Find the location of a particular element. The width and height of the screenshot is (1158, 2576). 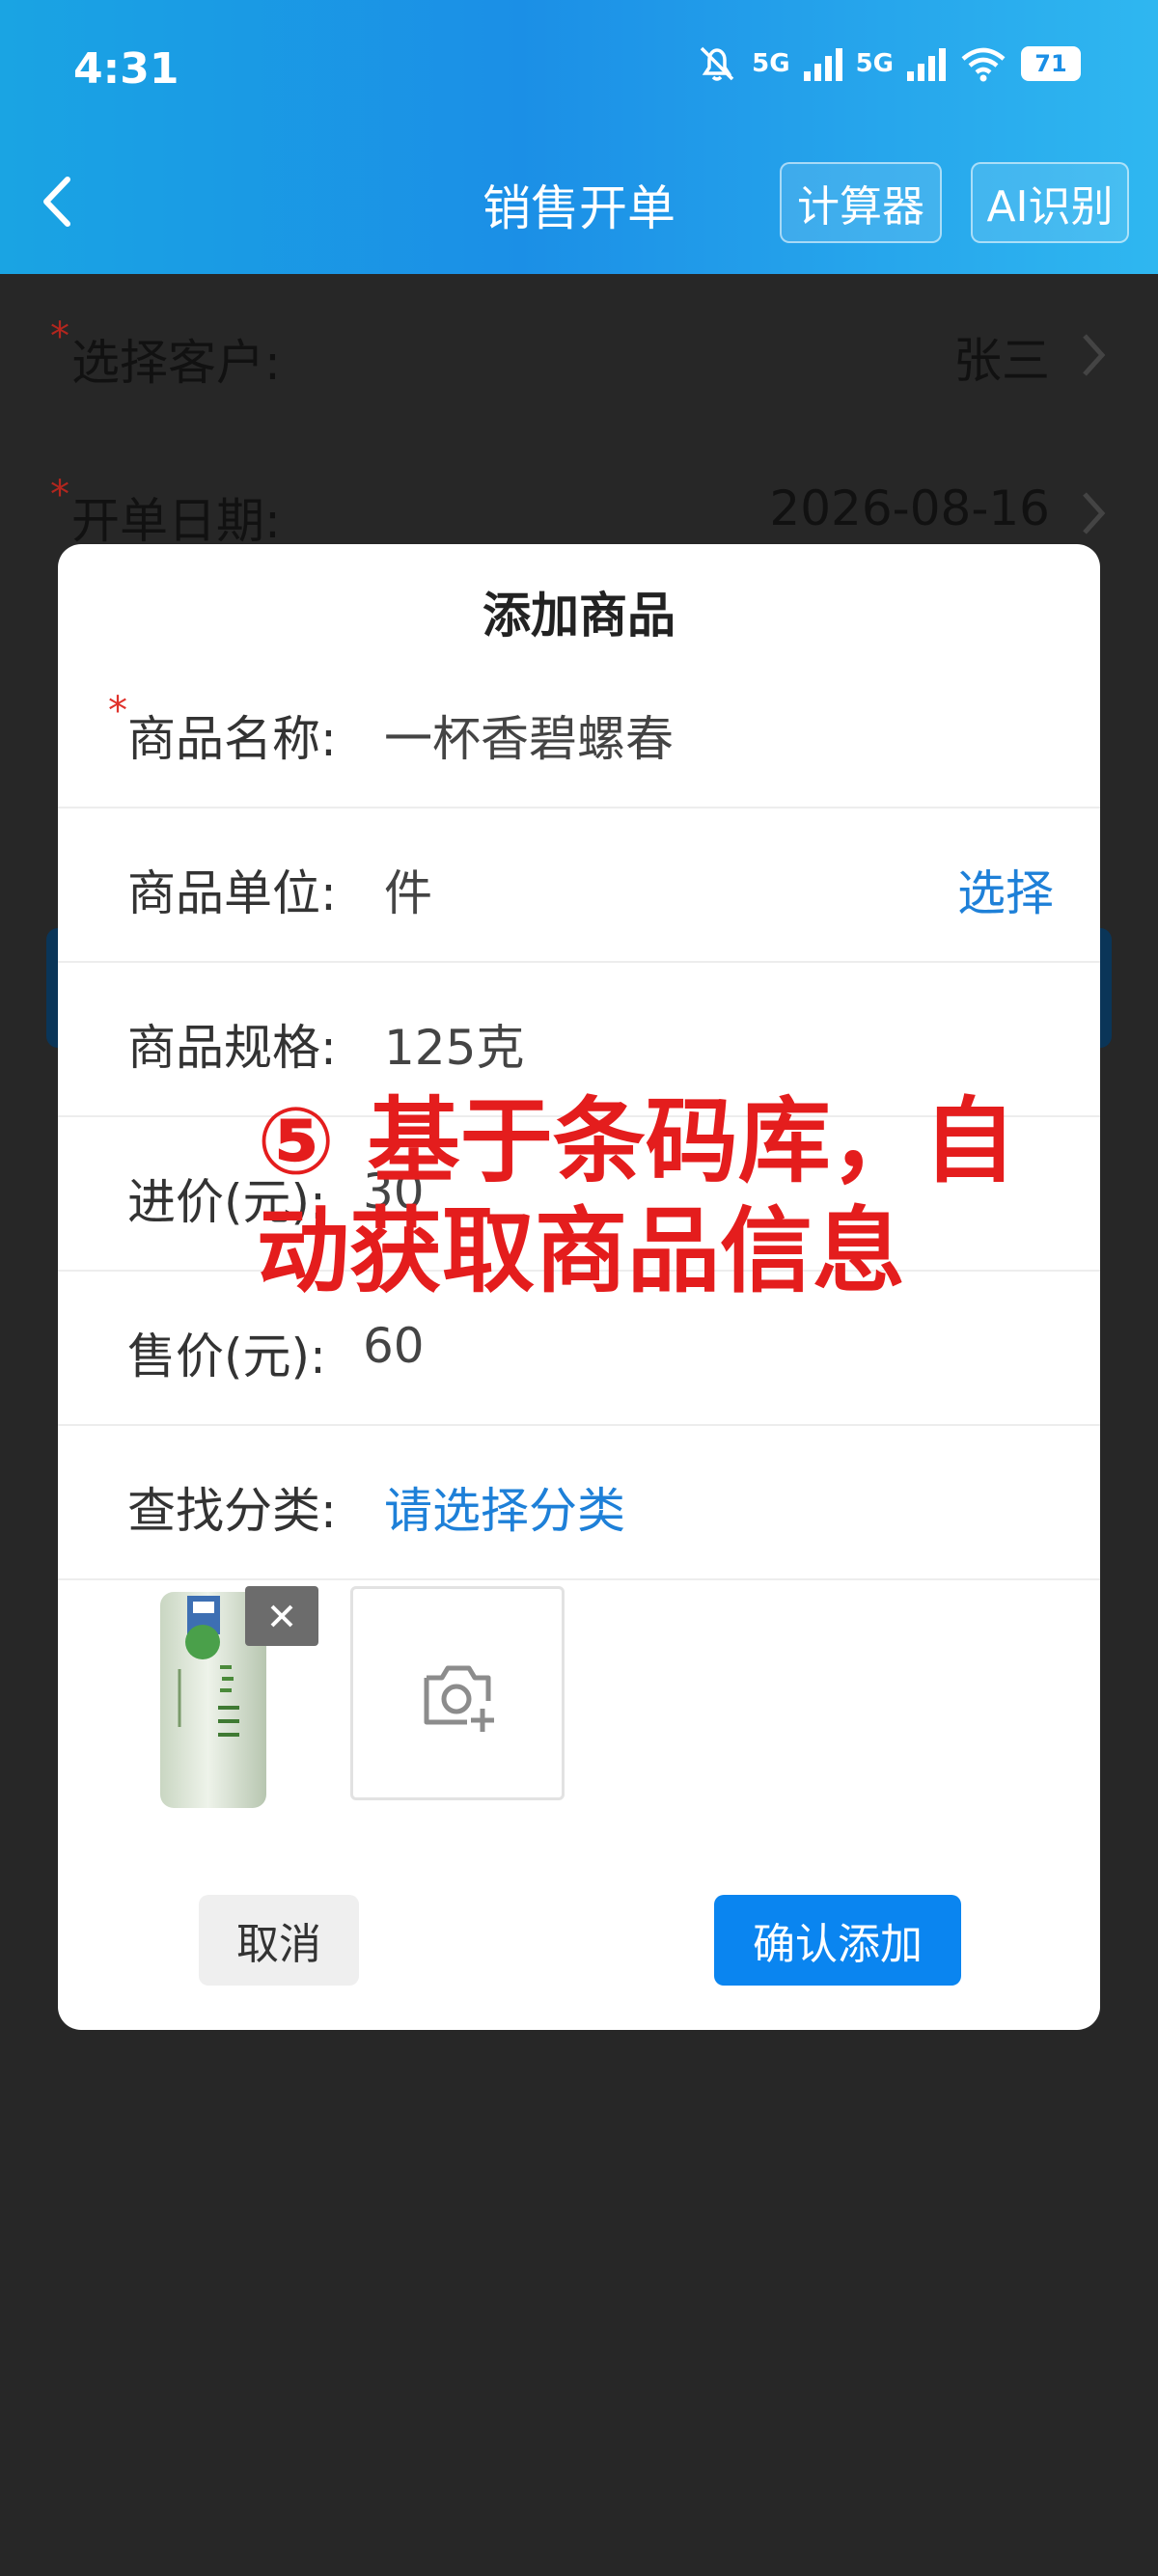

product-spec-label: 商品规格: is located at coordinates (232, 1048).